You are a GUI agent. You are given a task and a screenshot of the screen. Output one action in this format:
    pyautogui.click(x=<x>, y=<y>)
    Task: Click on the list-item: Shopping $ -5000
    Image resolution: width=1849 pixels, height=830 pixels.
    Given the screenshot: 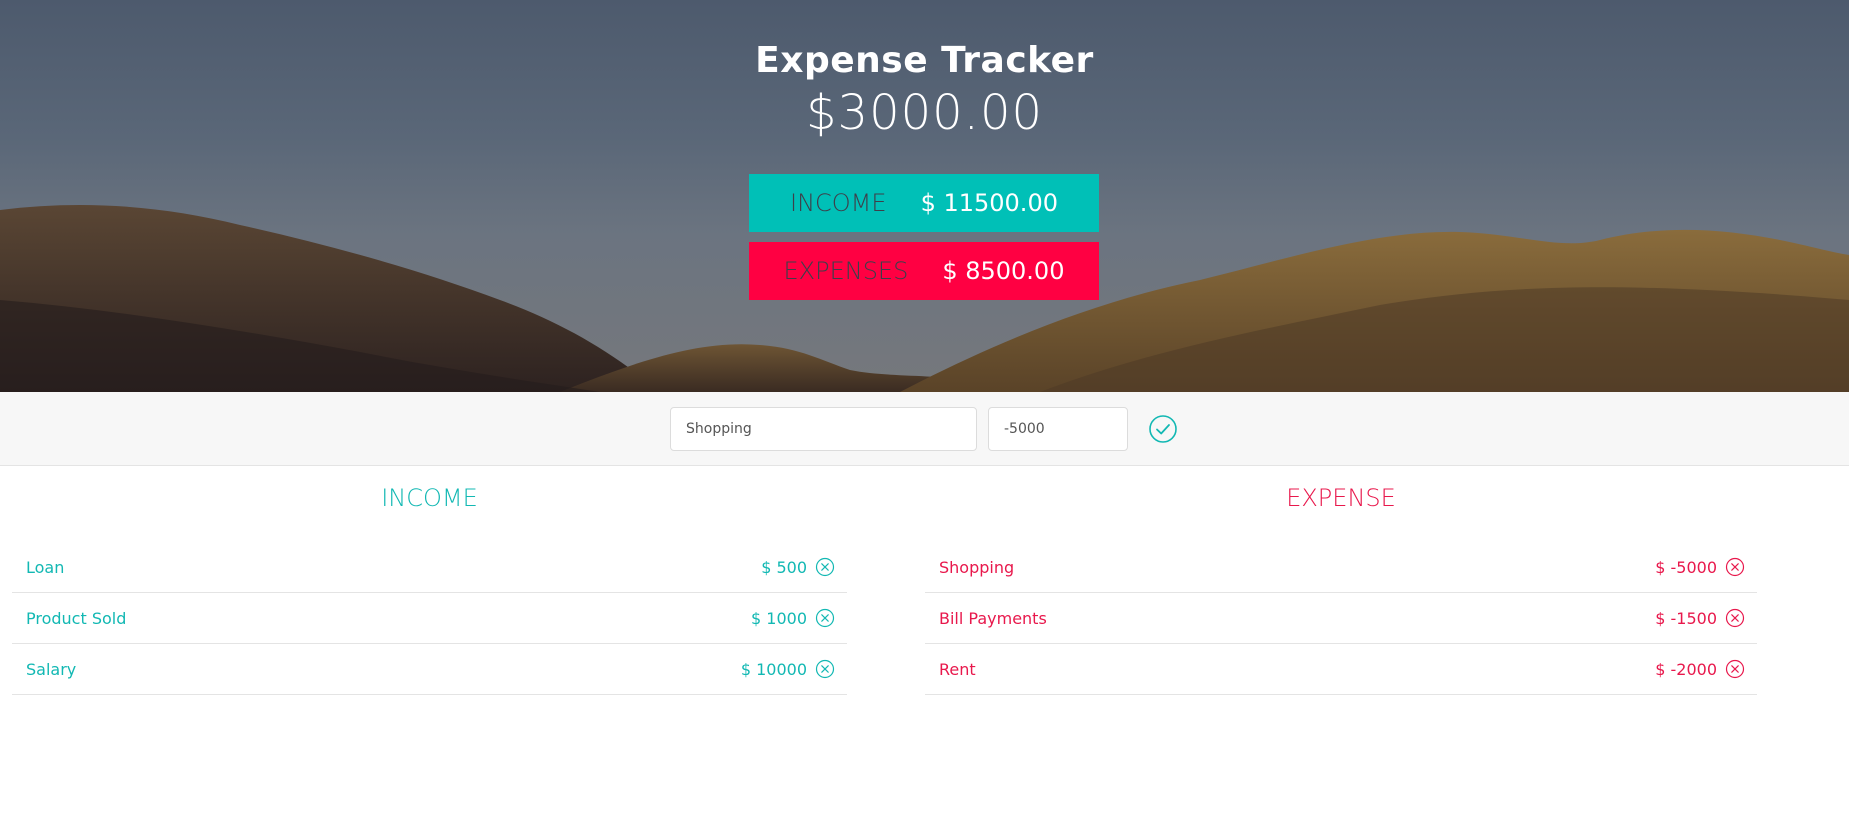 What is the action you would take?
    pyautogui.click(x=1341, y=567)
    